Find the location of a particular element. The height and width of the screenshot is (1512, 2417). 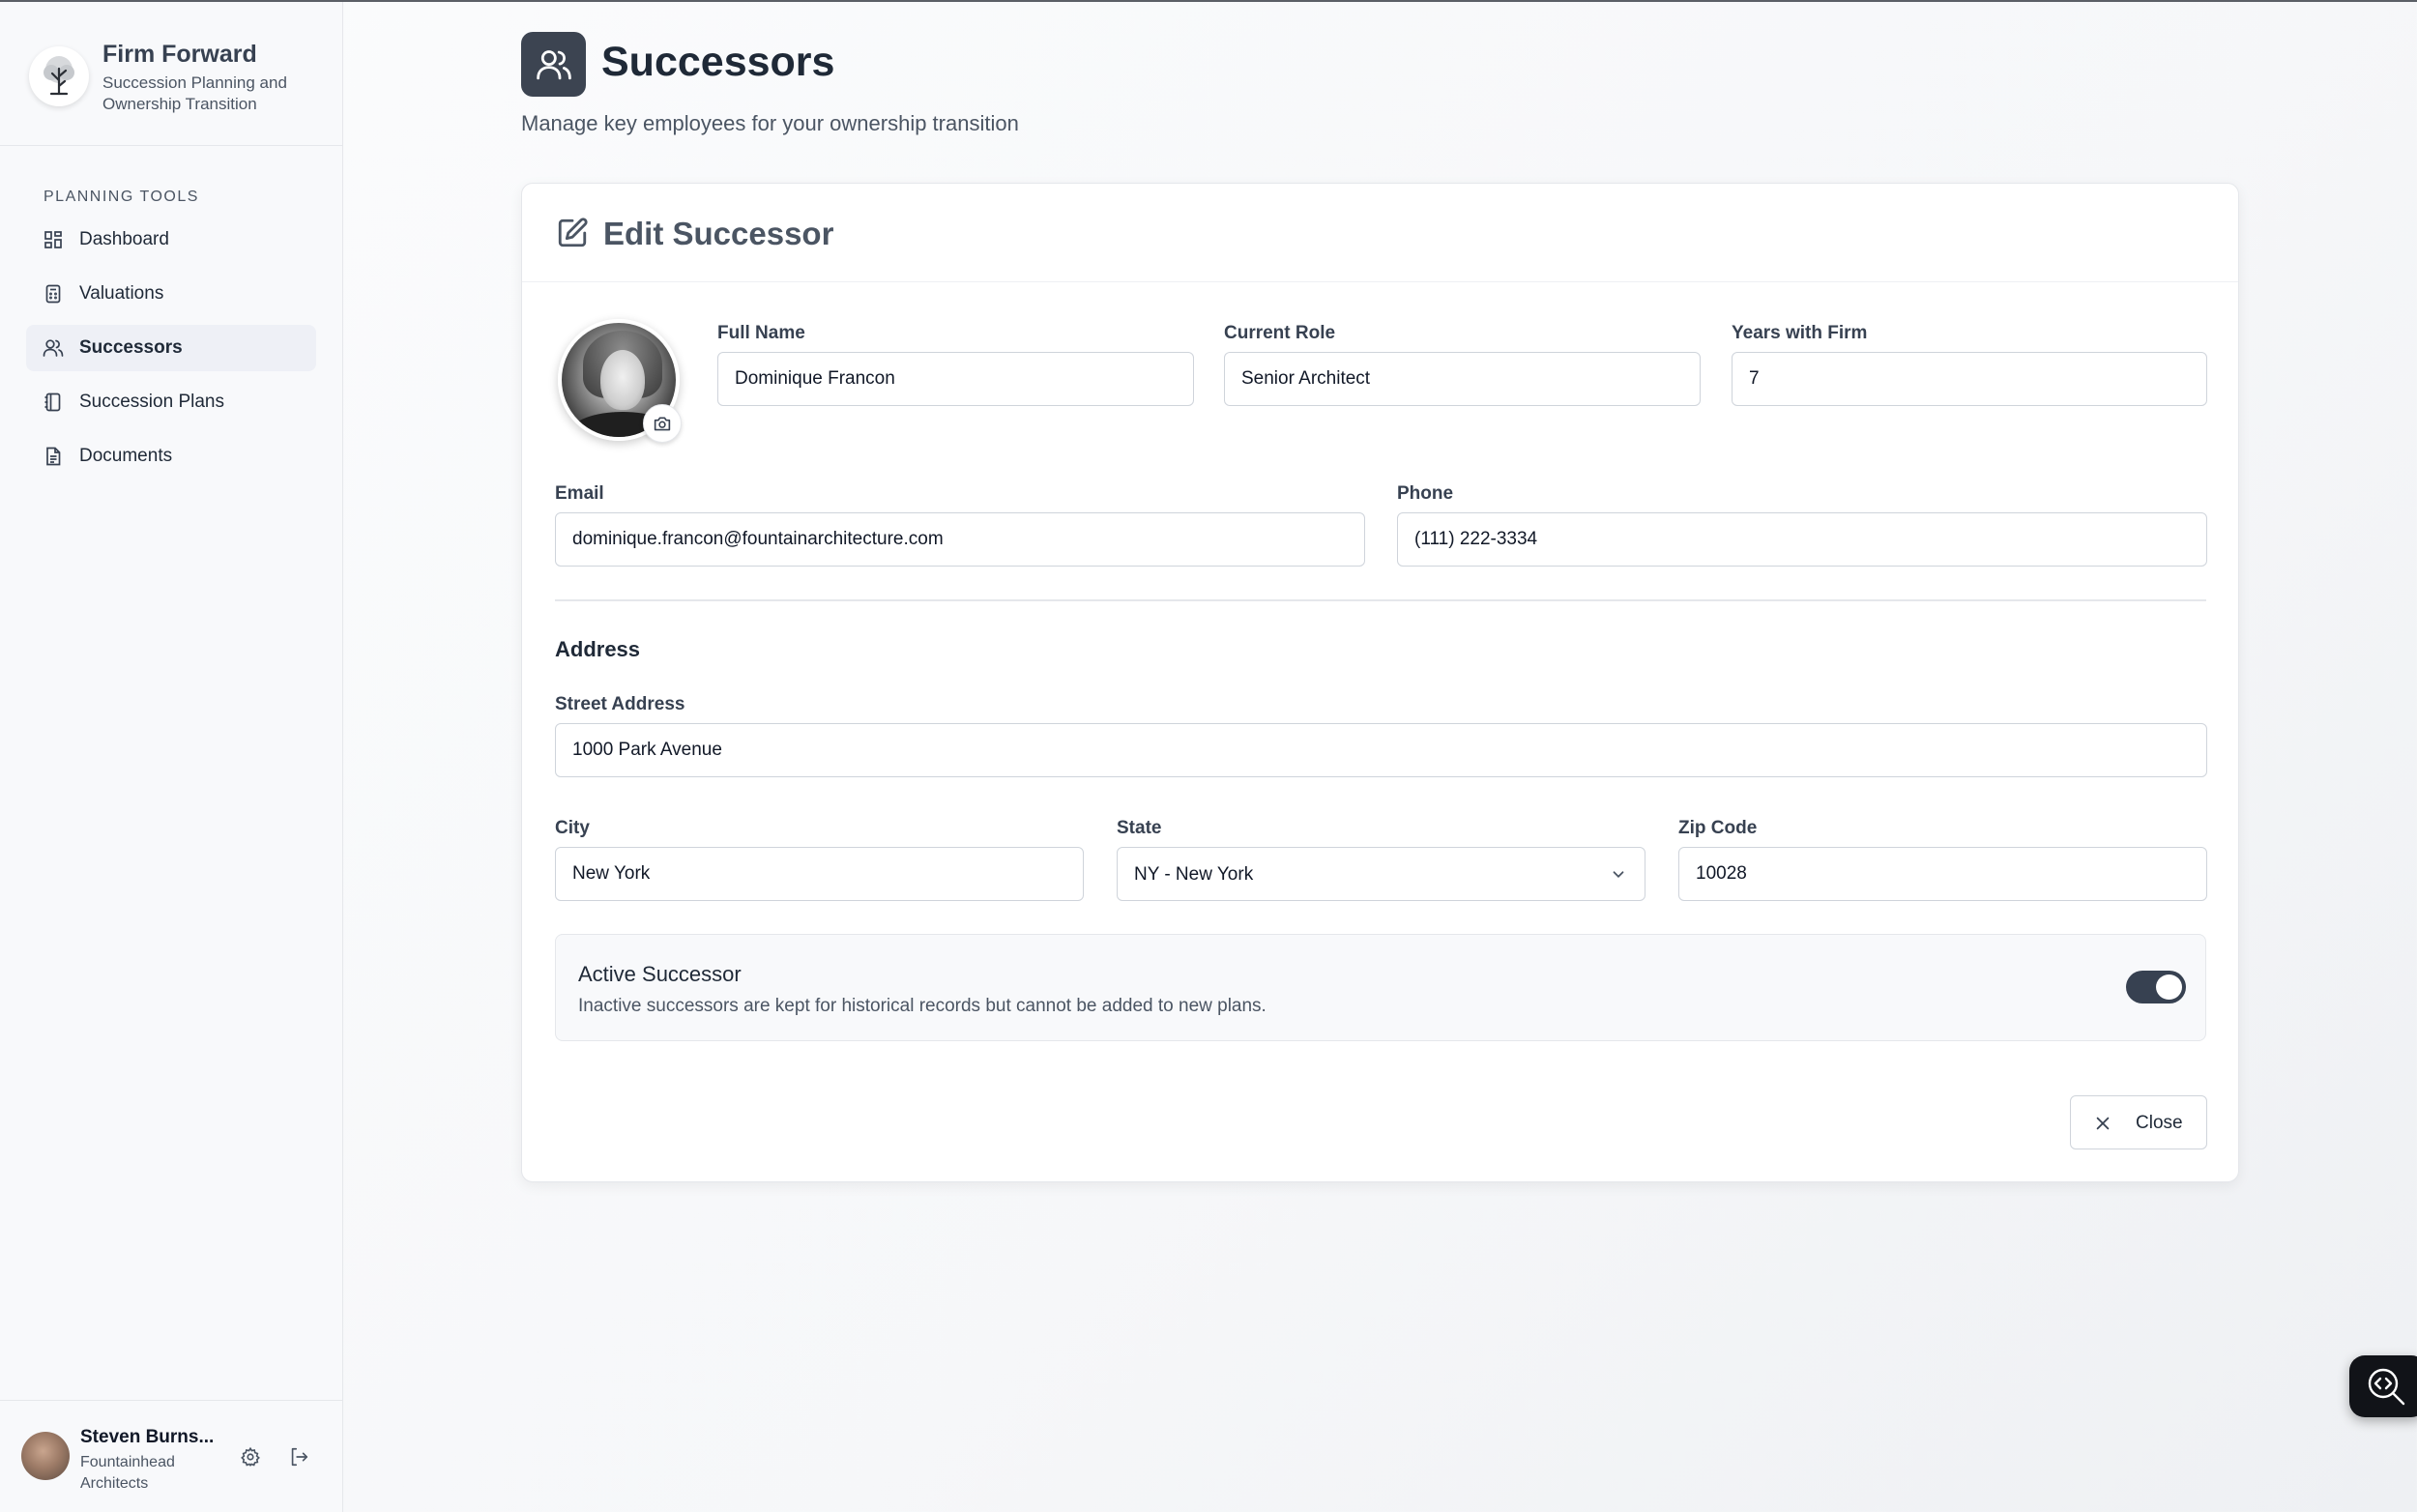

current-role-label: Current Role is located at coordinates (1280, 333).